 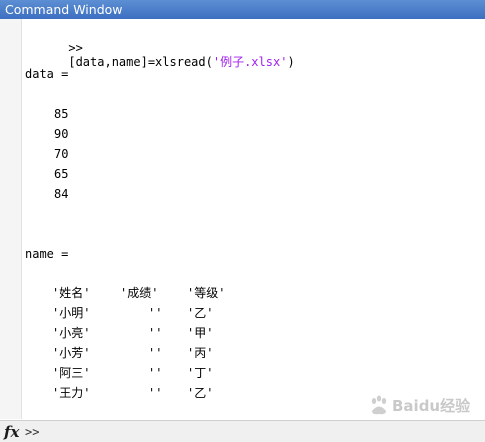 I want to click on watermark-text: Baidu经验, so click(x=431, y=406).